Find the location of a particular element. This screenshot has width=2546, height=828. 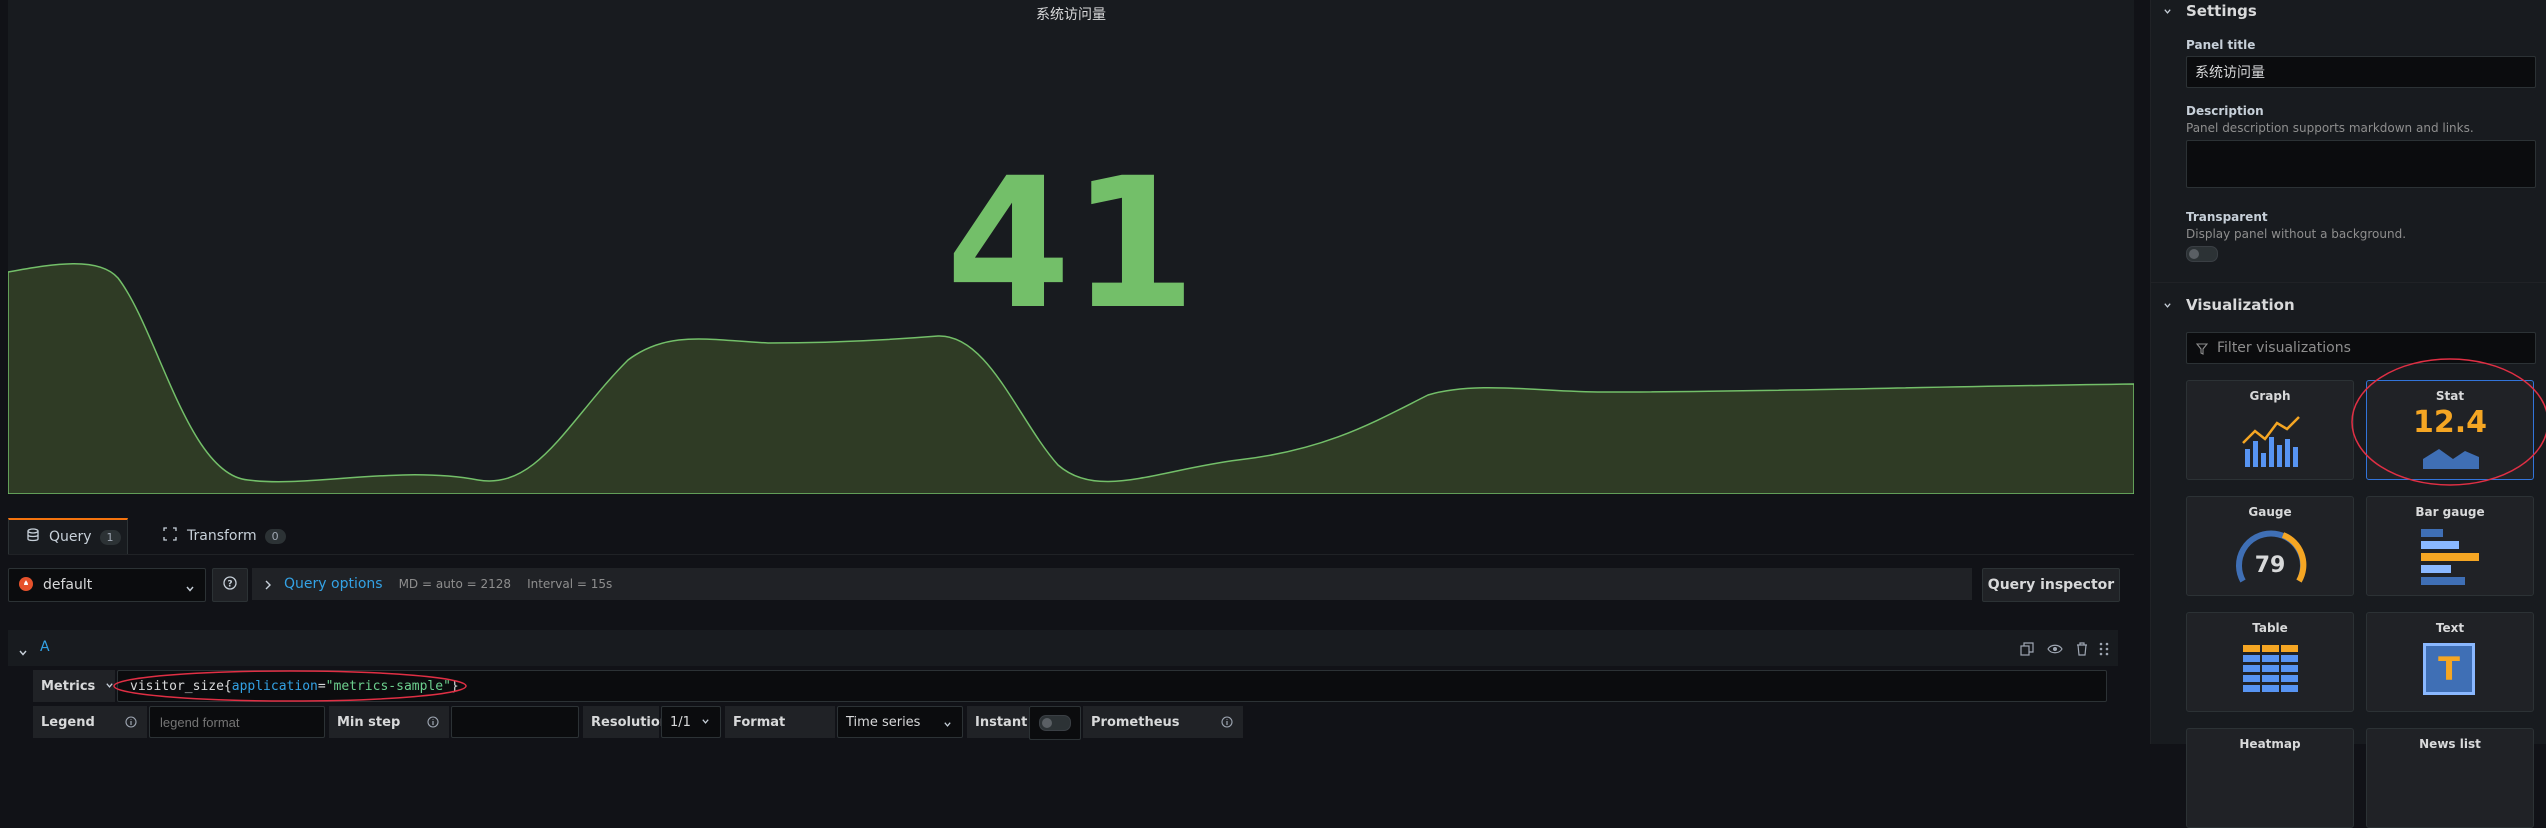

format-select: Time series is located at coordinates (900, 722).